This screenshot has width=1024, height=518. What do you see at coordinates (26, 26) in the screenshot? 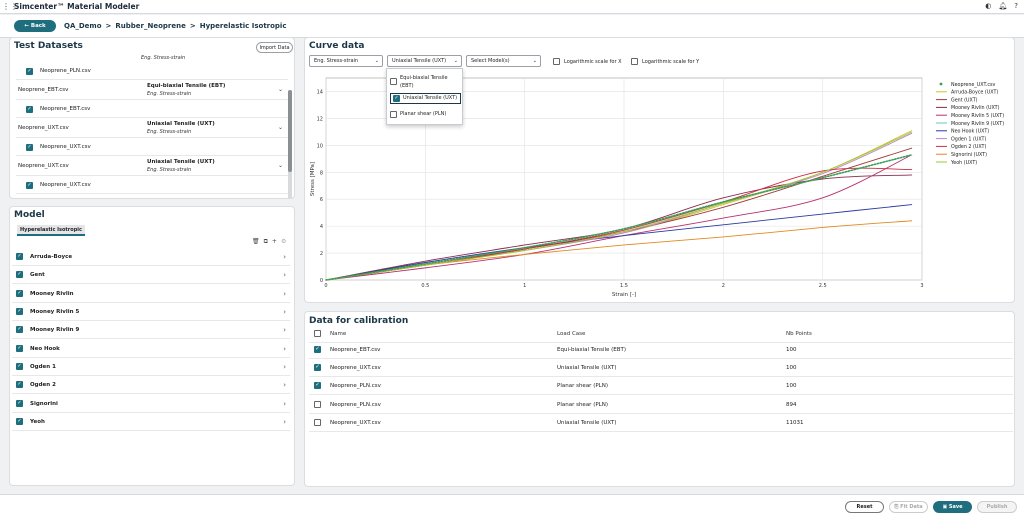
I see `back-arrow-icon: ←` at bounding box center [26, 26].